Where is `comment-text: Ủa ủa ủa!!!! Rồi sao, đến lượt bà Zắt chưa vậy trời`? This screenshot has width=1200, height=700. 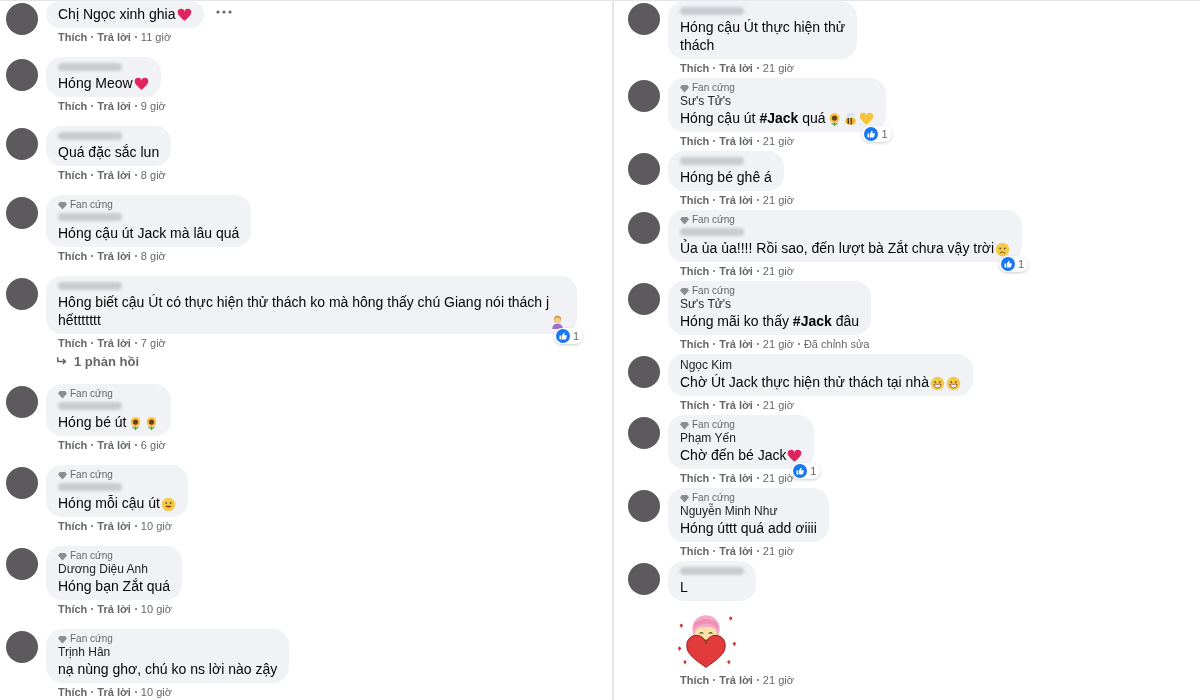 comment-text: Ủa ủa ủa!!!! Rồi sao, đến lượt bà Zắt chưa vậy trời is located at coordinates (837, 248).